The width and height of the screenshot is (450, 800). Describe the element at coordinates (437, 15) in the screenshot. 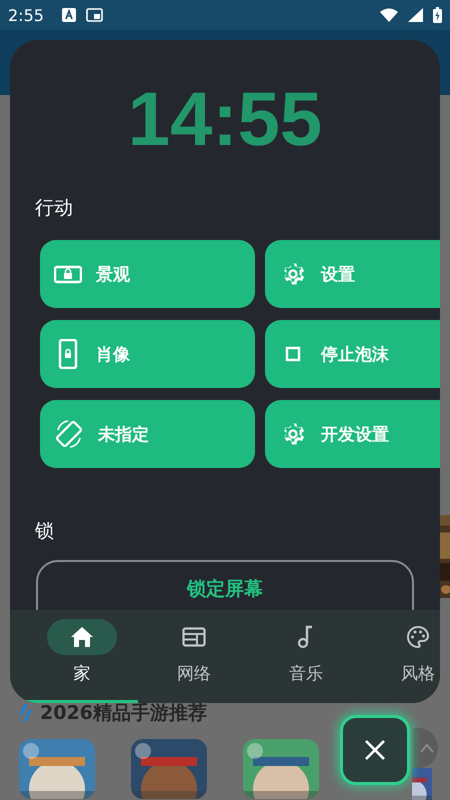

I see `battery-icon` at that location.